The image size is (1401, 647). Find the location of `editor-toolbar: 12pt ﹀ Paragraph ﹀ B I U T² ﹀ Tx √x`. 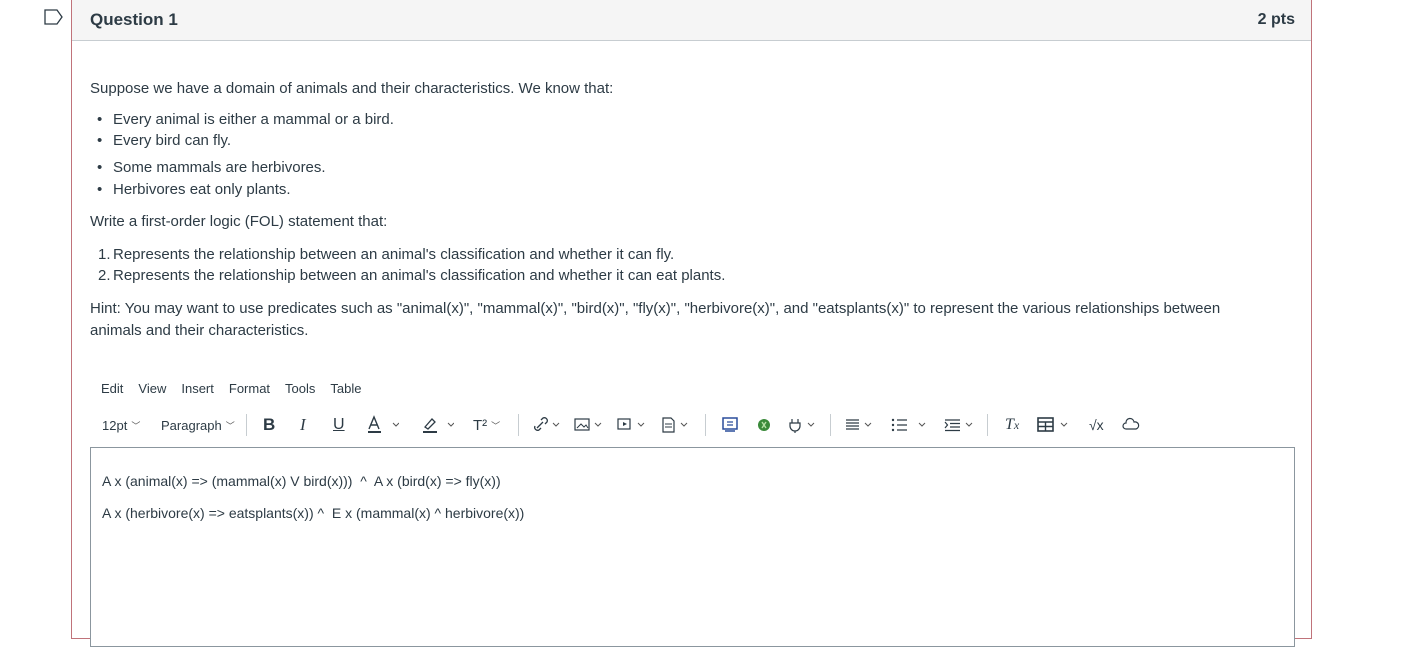

editor-toolbar: 12pt ﹀ Paragraph ﹀ B I U T² ﹀ Tx √x is located at coordinates (693, 425).